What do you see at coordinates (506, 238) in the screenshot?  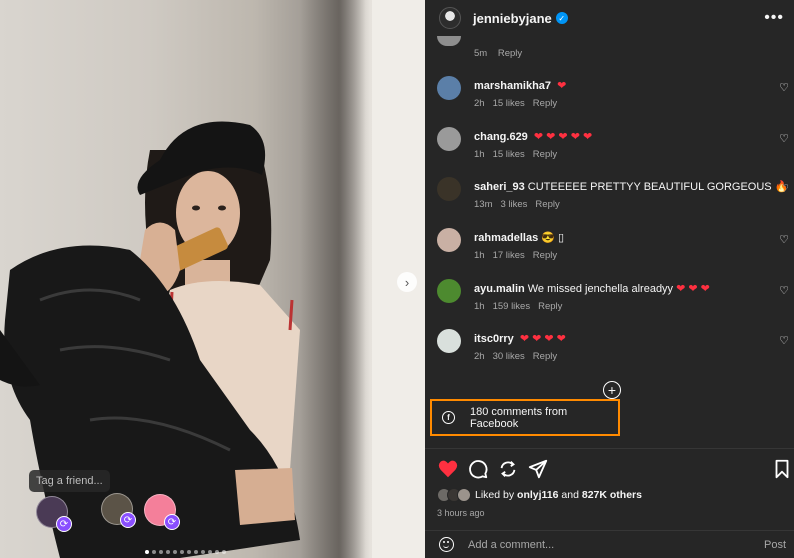 I see `comment-username: rahmadellas` at bounding box center [506, 238].